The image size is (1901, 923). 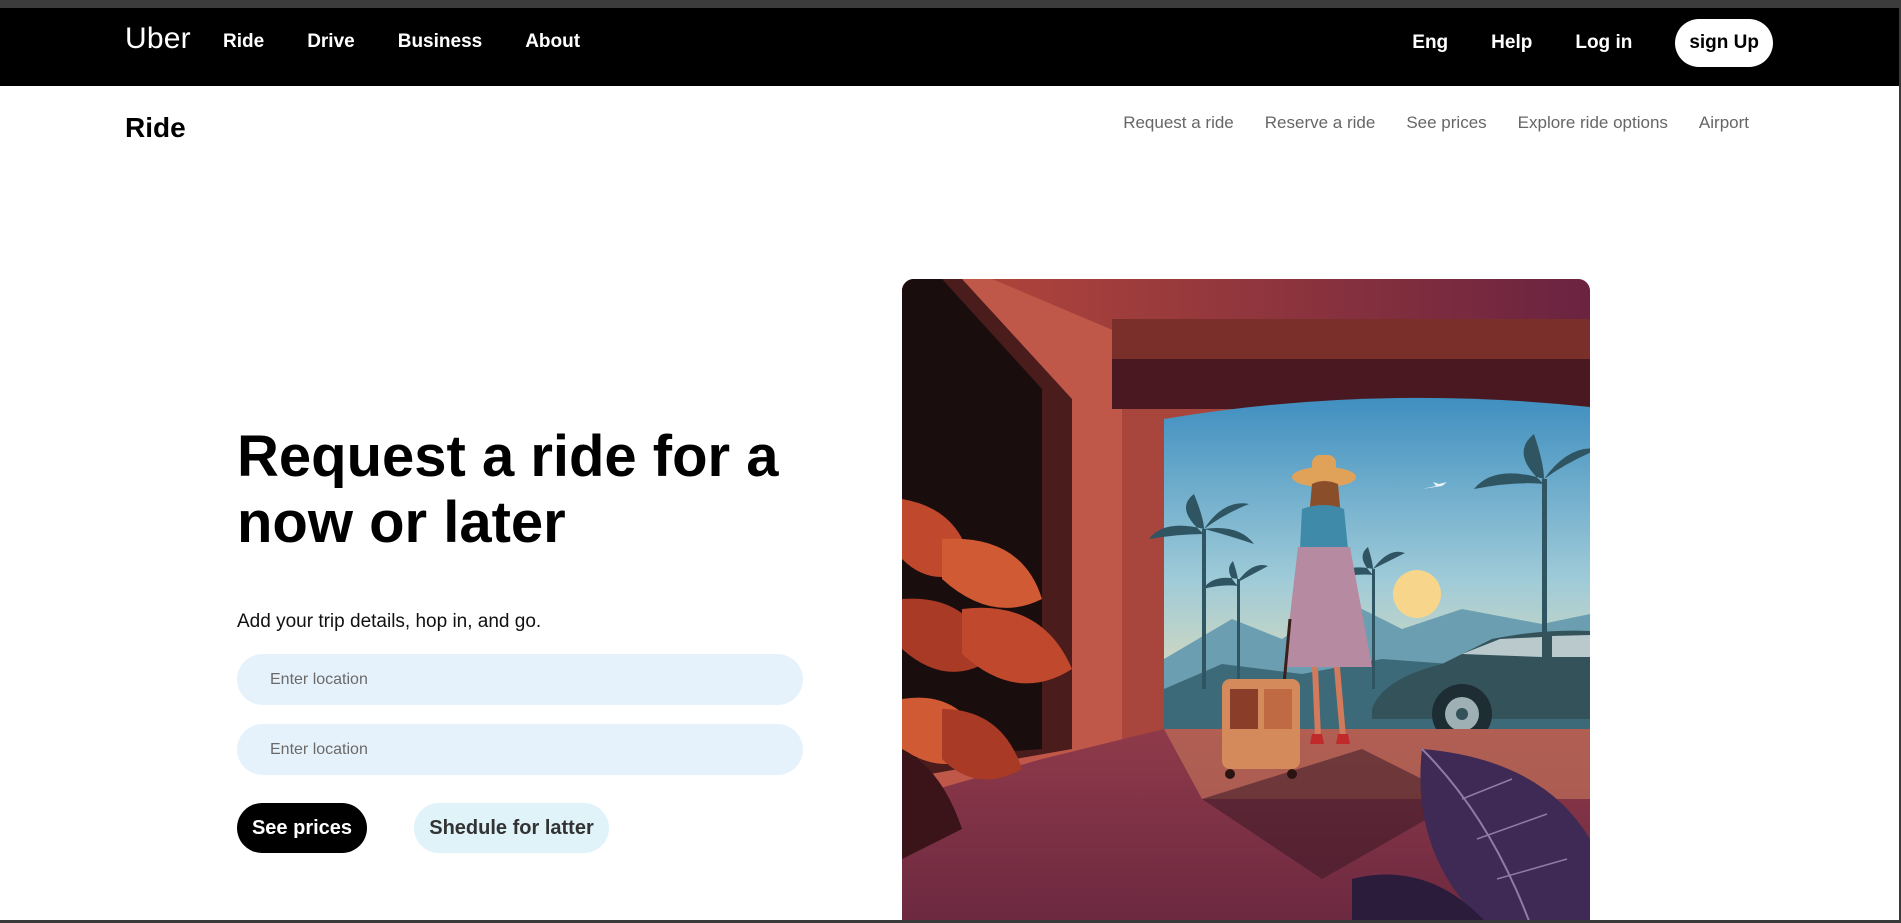 What do you see at coordinates (1593, 123) in the screenshot?
I see `subnav-explore-options: Explore ride options` at bounding box center [1593, 123].